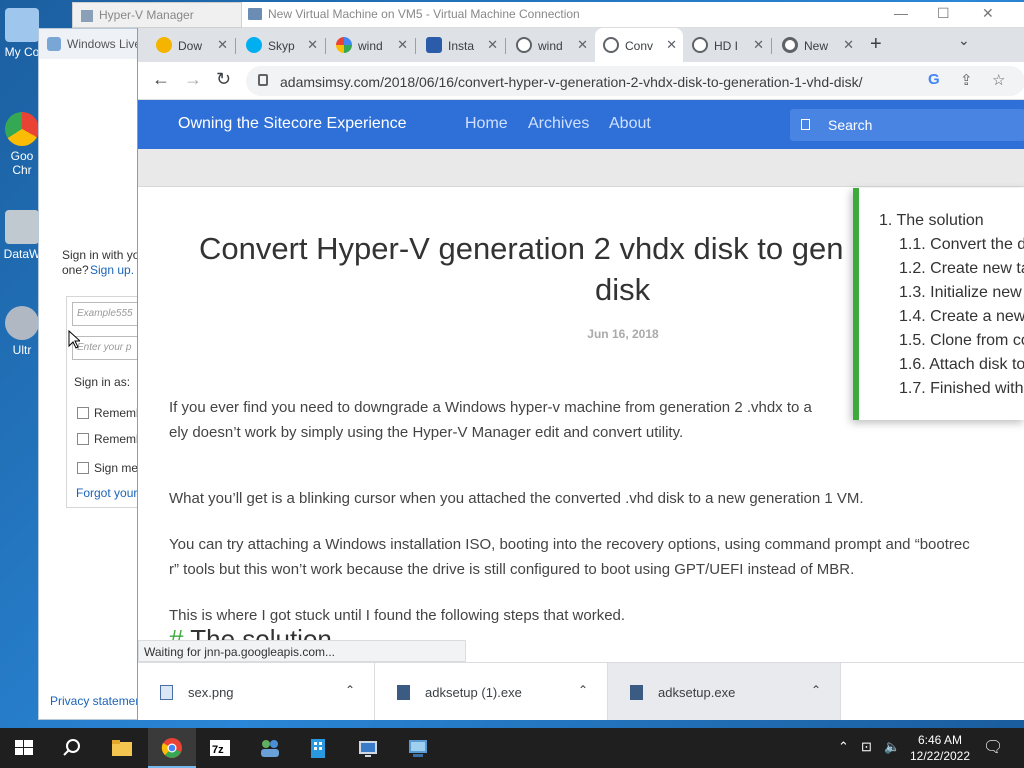 The height and width of the screenshot is (768, 1024). Describe the element at coordinates (961, 269) in the screenshot. I see `toc-item: 1.2. Create new ta` at that location.